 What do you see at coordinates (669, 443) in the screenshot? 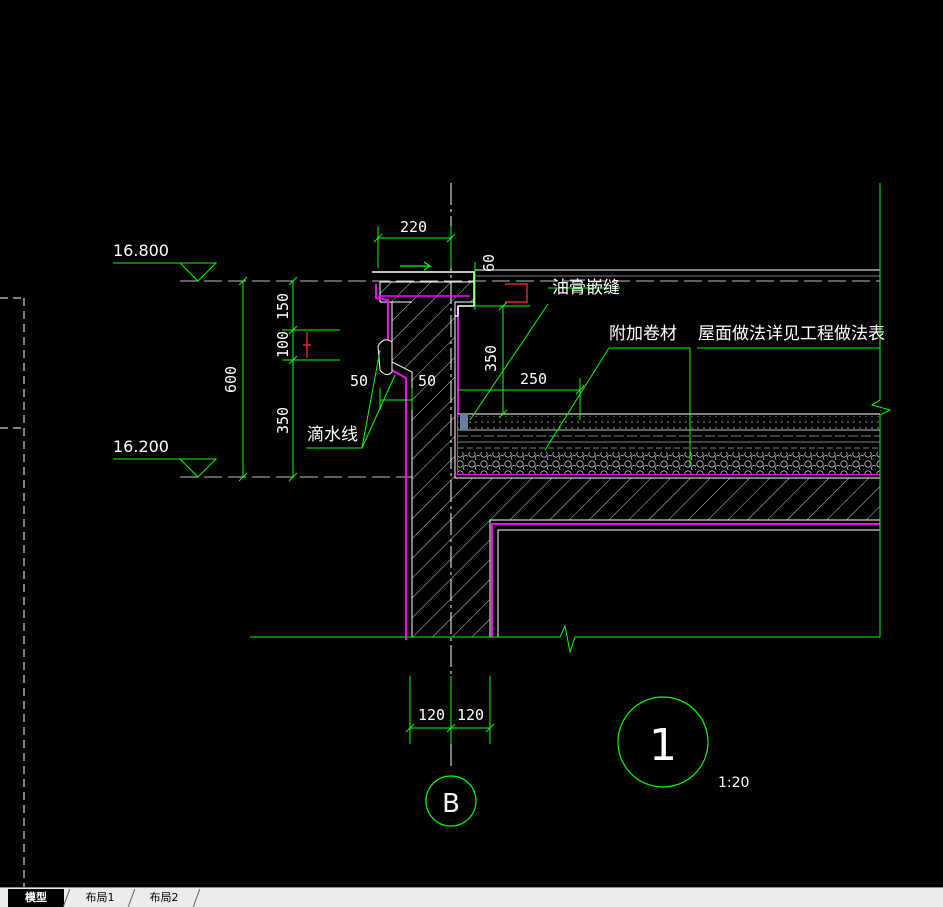
I see `roof-layers` at bounding box center [669, 443].